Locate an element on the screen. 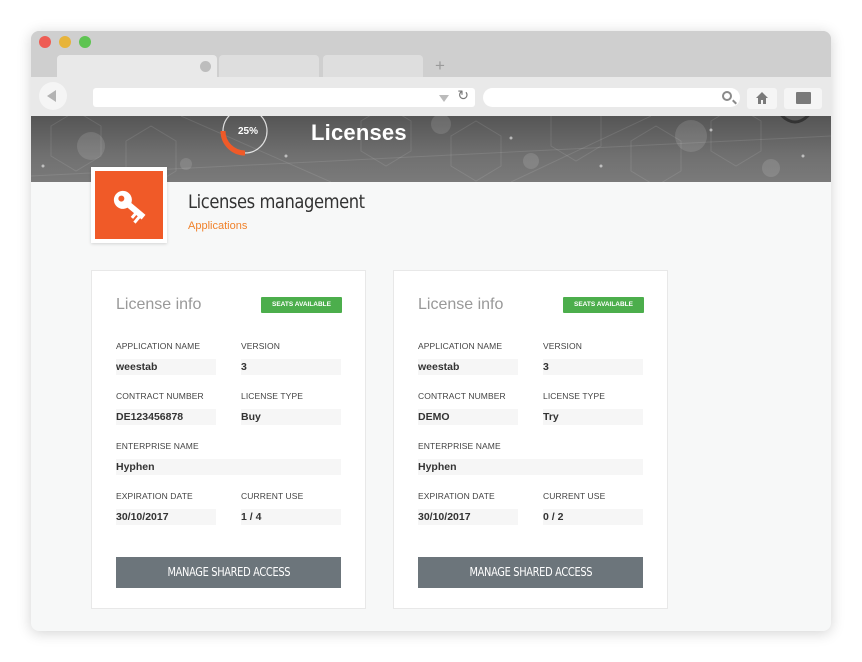 The height and width of the screenshot is (662, 862). app-tile-background is located at coordinates (129, 205).